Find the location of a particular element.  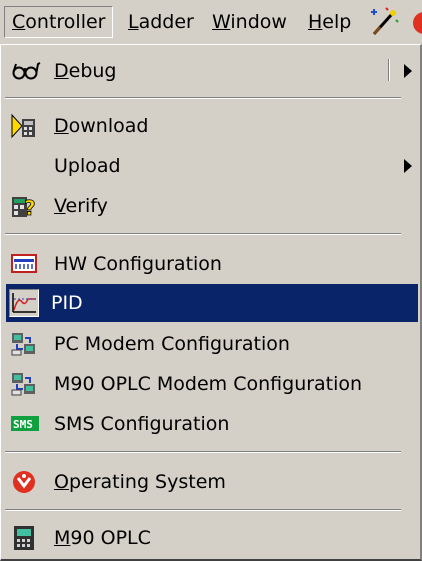

menu-item-download-label: Download is located at coordinates (101, 126).